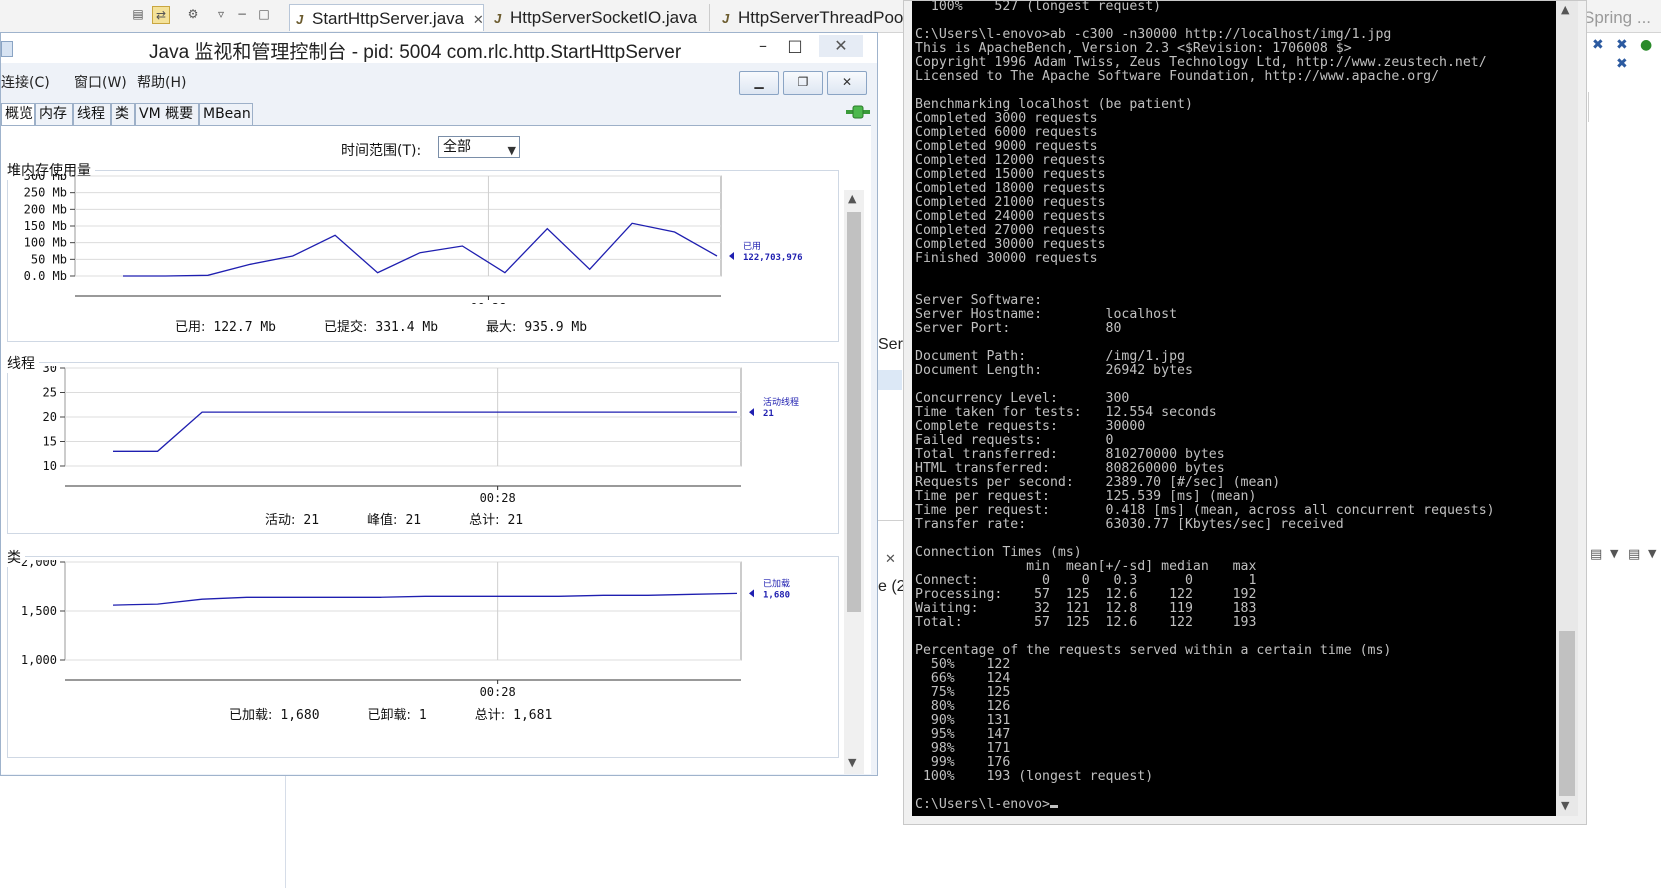 This screenshot has height=888, width=1661. I want to click on remove-icon: ✖, so click(1622, 64).